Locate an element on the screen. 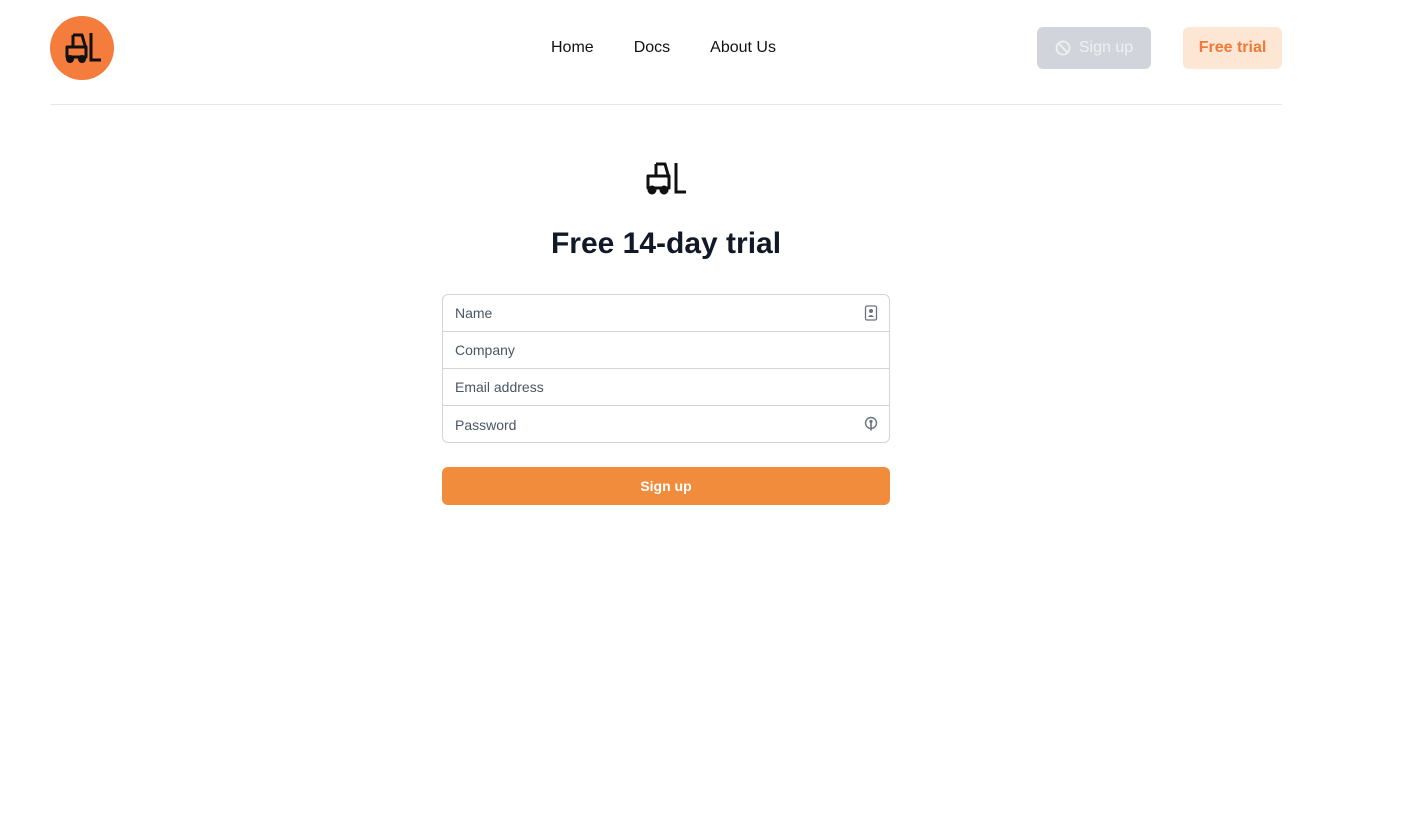 The image size is (1427, 815). ban-icon is located at coordinates (1063, 48).